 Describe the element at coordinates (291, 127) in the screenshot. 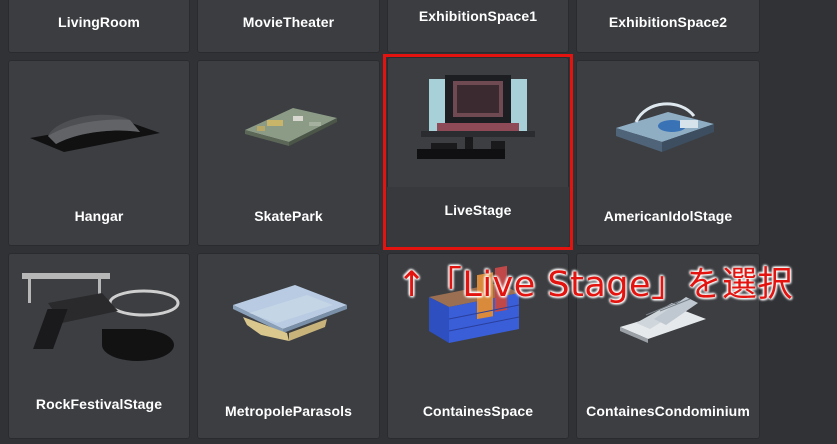

I see `skatepark-thumbnail` at that location.